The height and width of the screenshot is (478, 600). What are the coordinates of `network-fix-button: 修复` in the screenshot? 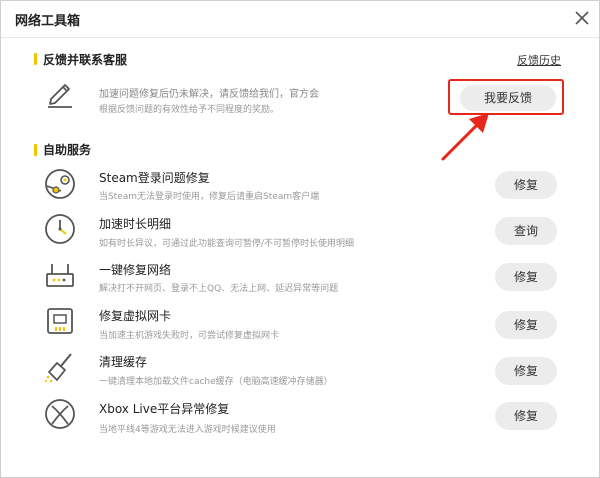 It's located at (526, 277).